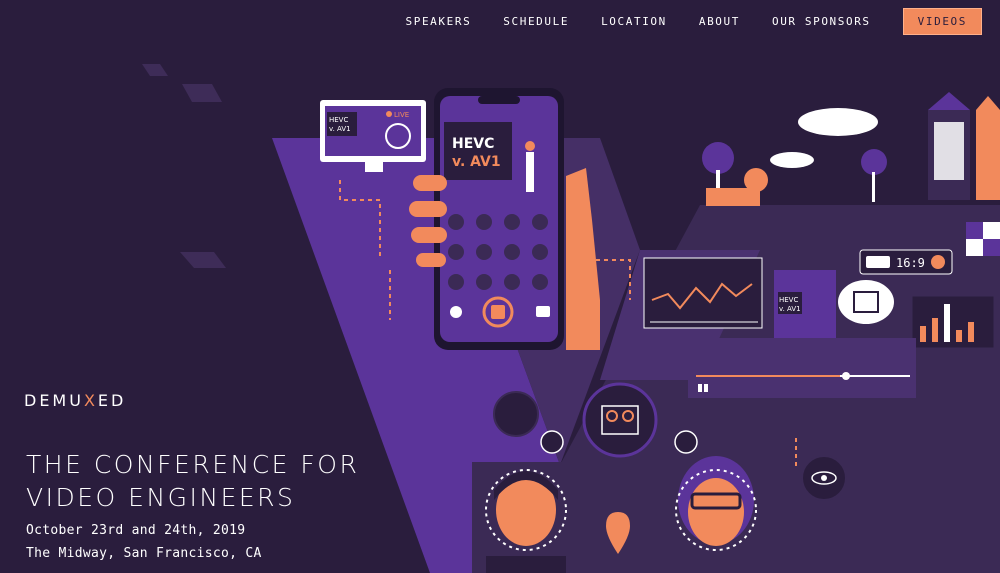 This screenshot has height=573, width=1000. I want to click on nav-about: ABOUT, so click(719, 21).